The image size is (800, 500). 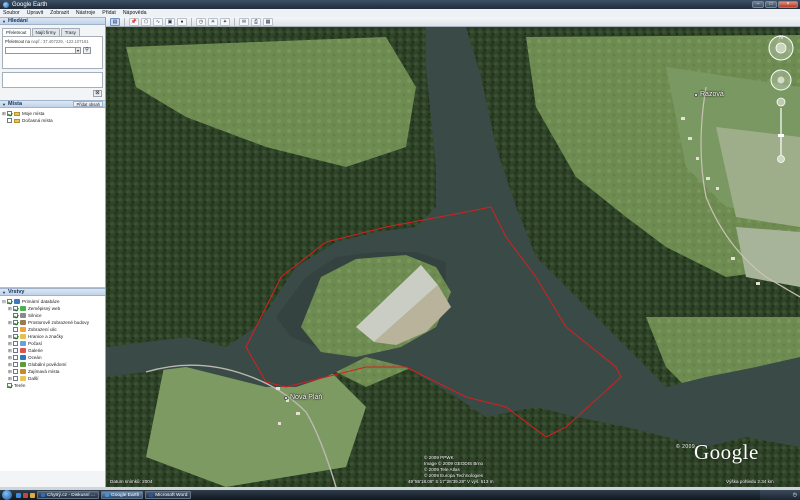 I want to click on layer-item: ⊞ Oceán, so click(x=52, y=357).